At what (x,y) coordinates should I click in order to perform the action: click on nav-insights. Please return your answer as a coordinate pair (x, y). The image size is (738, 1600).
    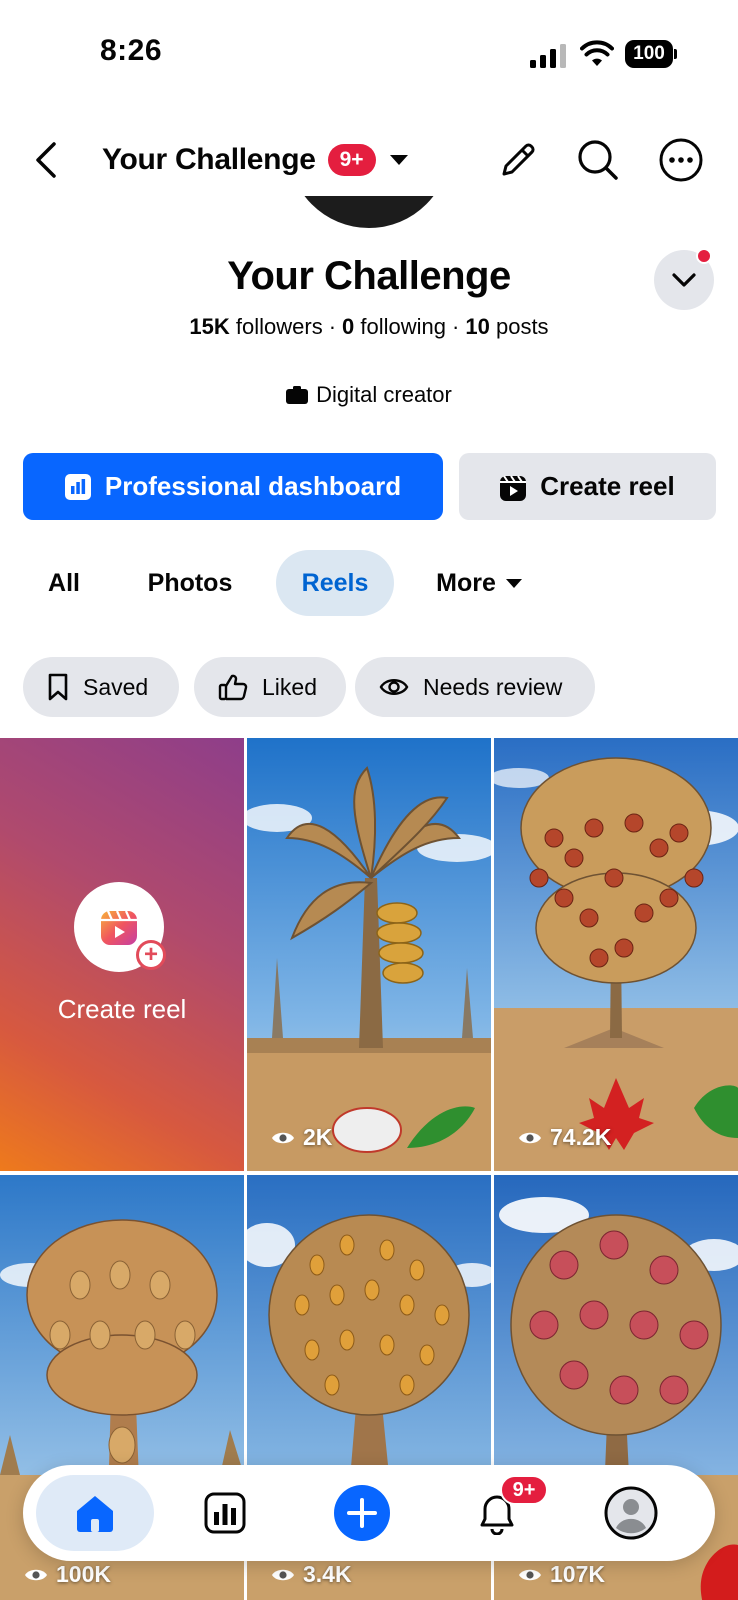
    Looking at the image, I should click on (225, 1513).